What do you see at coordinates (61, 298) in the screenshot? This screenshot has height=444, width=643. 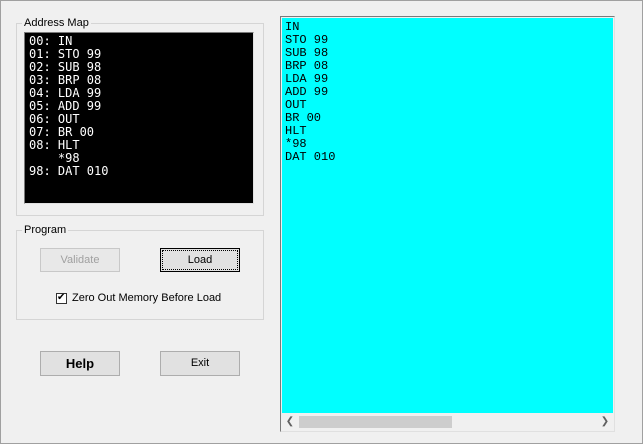 I see `zero-memory-checkbox` at bounding box center [61, 298].